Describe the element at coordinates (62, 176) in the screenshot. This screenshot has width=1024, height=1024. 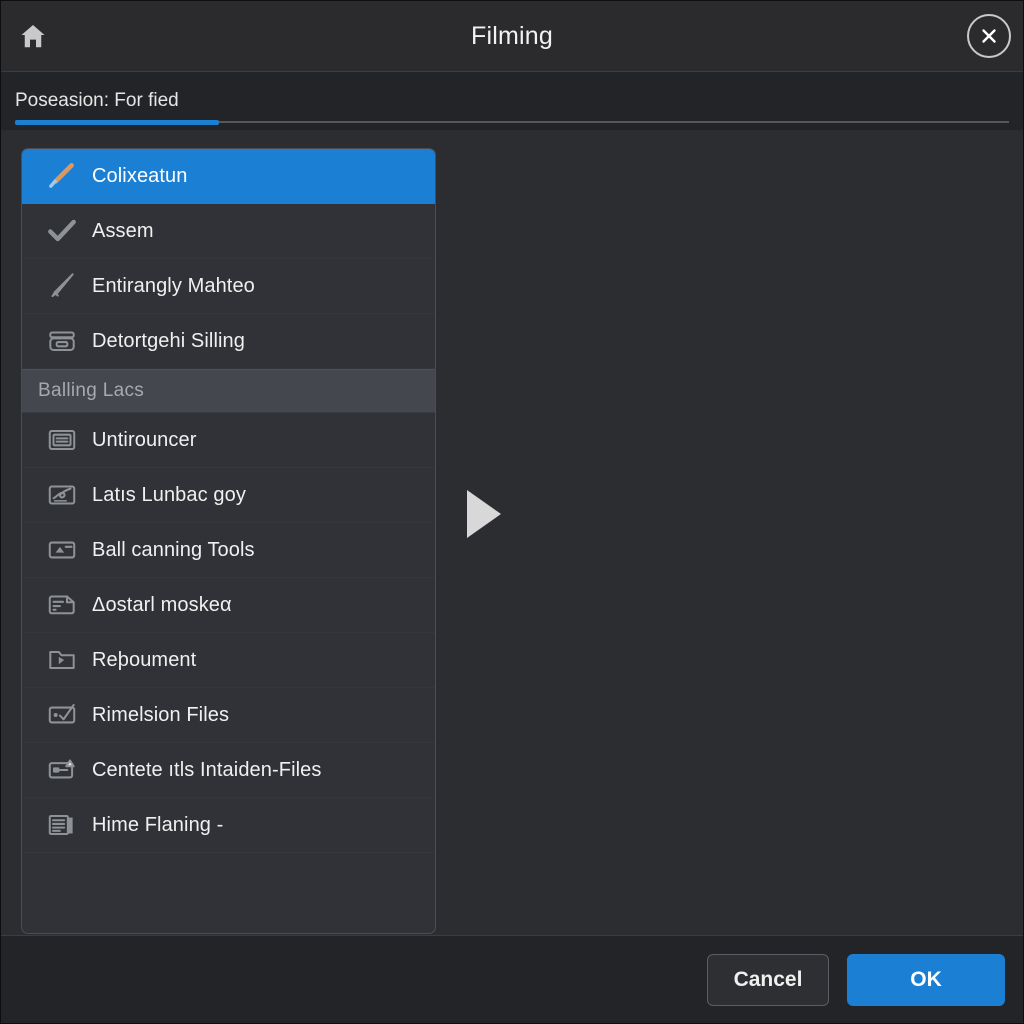
I see `pen-diagonal-icon` at that location.